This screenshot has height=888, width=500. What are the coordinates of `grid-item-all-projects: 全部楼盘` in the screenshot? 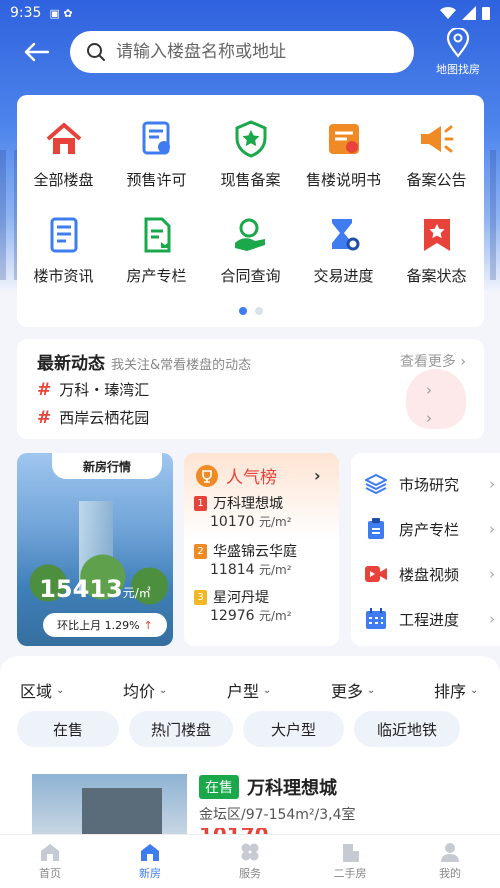 It's located at (63, 153).